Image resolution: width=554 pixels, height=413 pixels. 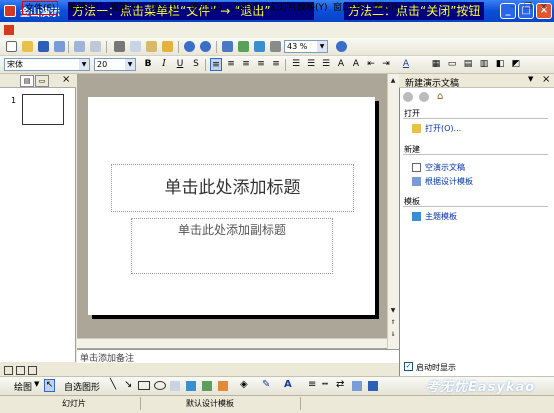 What do you see at coordinates (8, 370) in the screenshot?
I see `normal-view-icon` at bounding box center [8, 370].